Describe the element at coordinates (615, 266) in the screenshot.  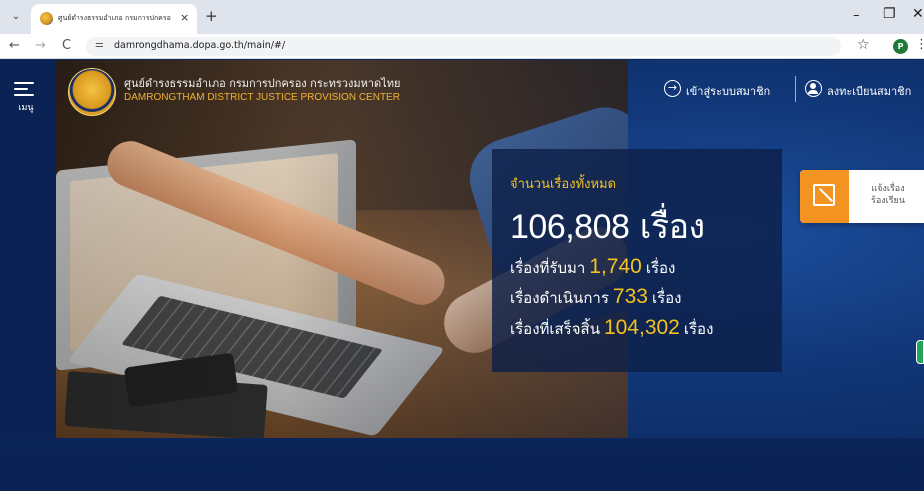
I see `stat-value: 1,740` at that location.